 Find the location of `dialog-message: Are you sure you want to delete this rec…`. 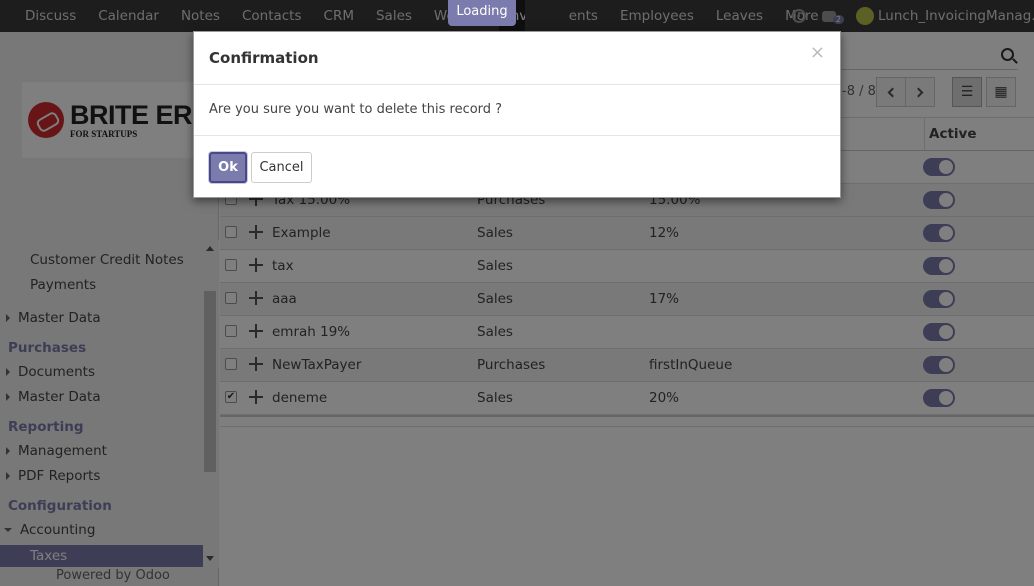

dialog-message: Are you sure you want to delete this rec… is located at coordinates (356, 109).